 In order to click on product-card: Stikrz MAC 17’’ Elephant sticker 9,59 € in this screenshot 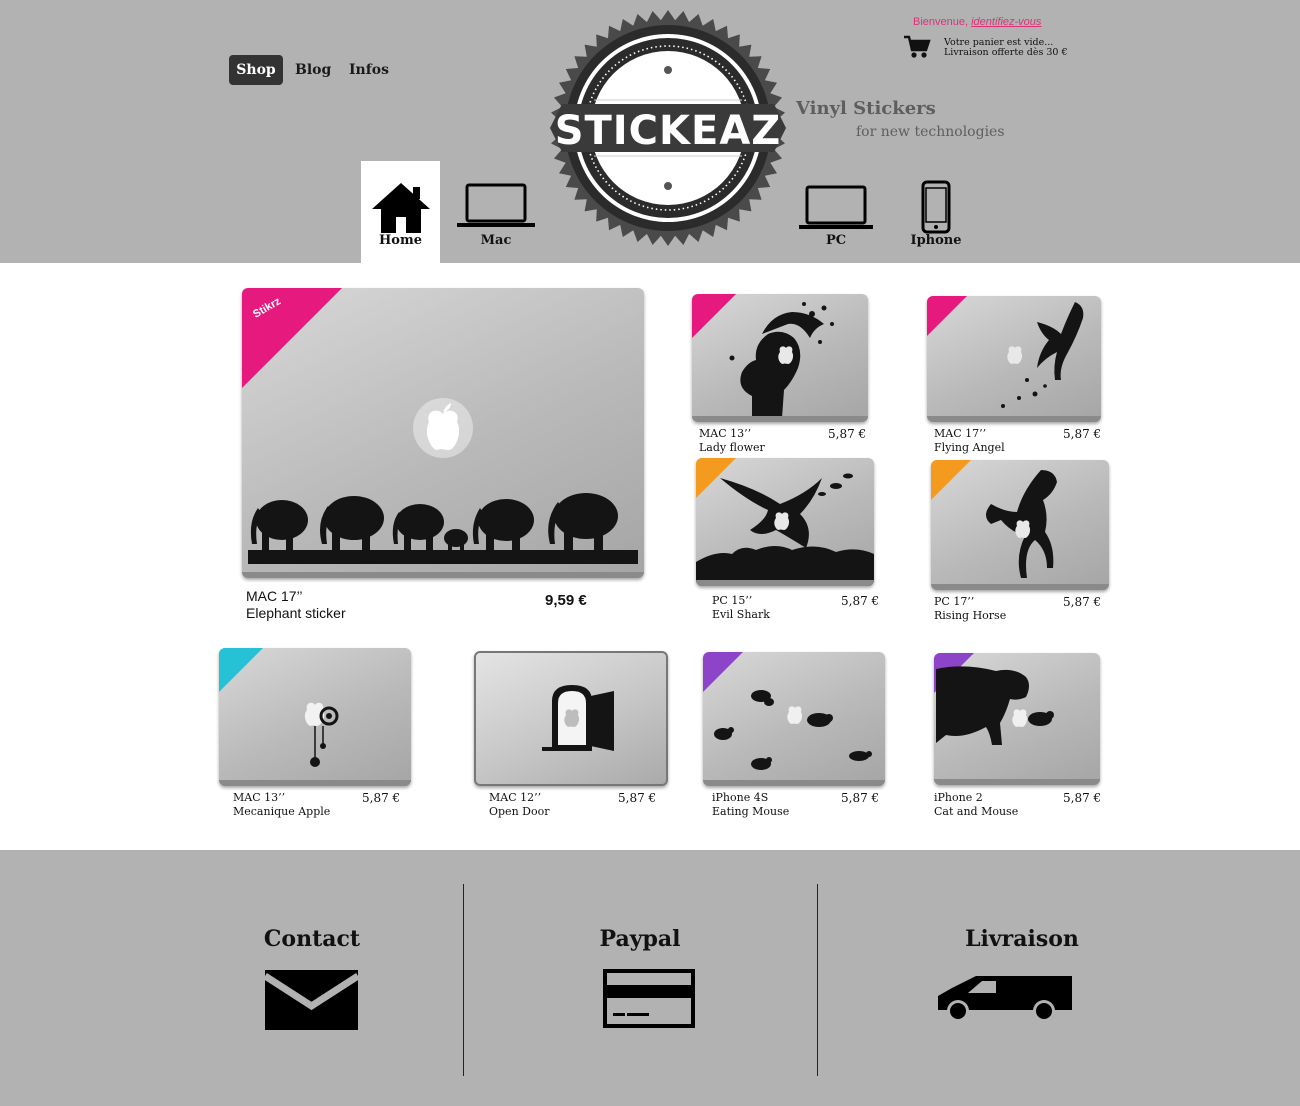, I will do `click(445, 466)`.